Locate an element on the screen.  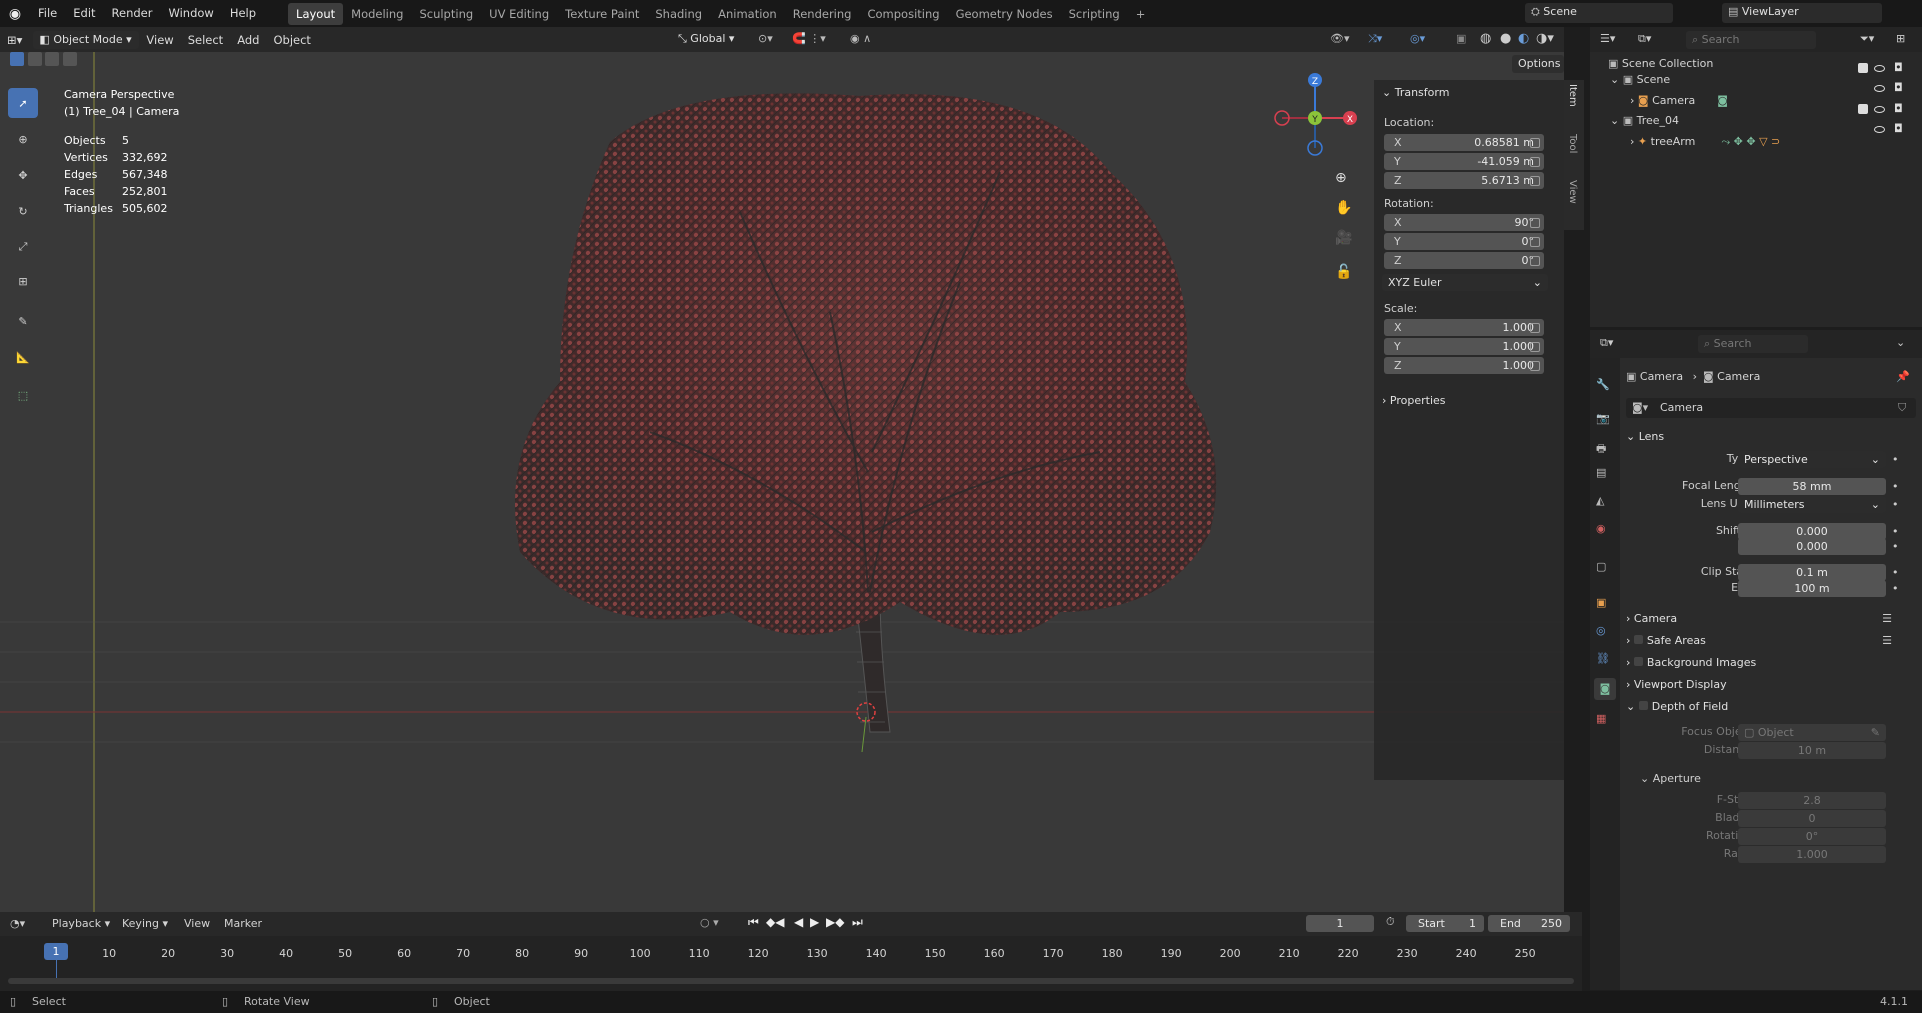
stopwatch-icon: ⏱ is located at coordinates (1390, 922).